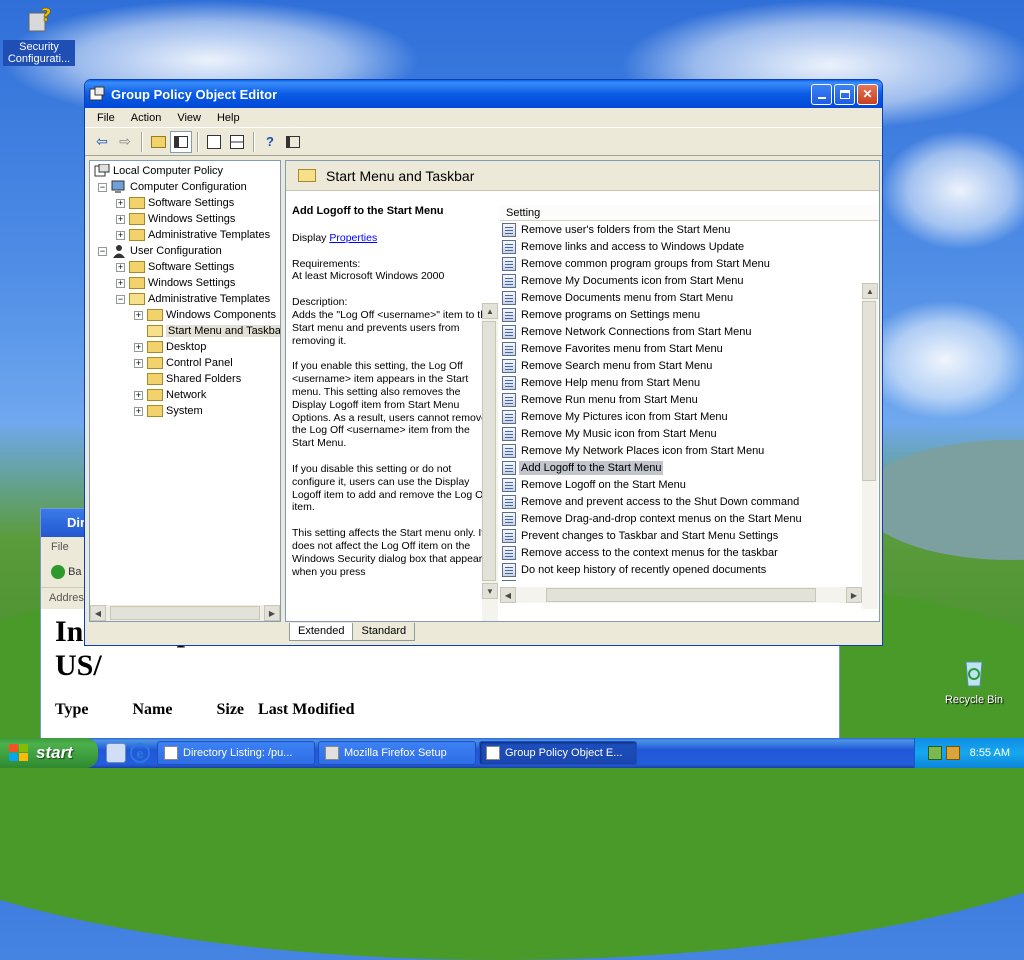 The image size is (1024, 960). Describe the element at coordinates (689, 467) in the screenshot. I see `setting-row: Add Logoff to the Start Menu` at that location.